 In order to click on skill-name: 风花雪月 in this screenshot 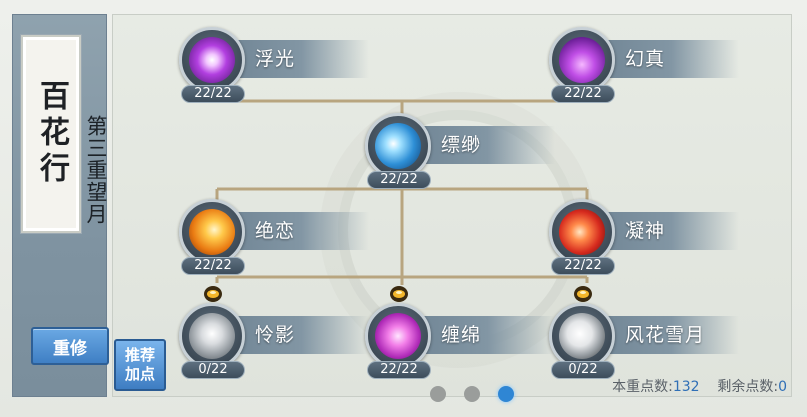, I will do `click(665, 335)`.